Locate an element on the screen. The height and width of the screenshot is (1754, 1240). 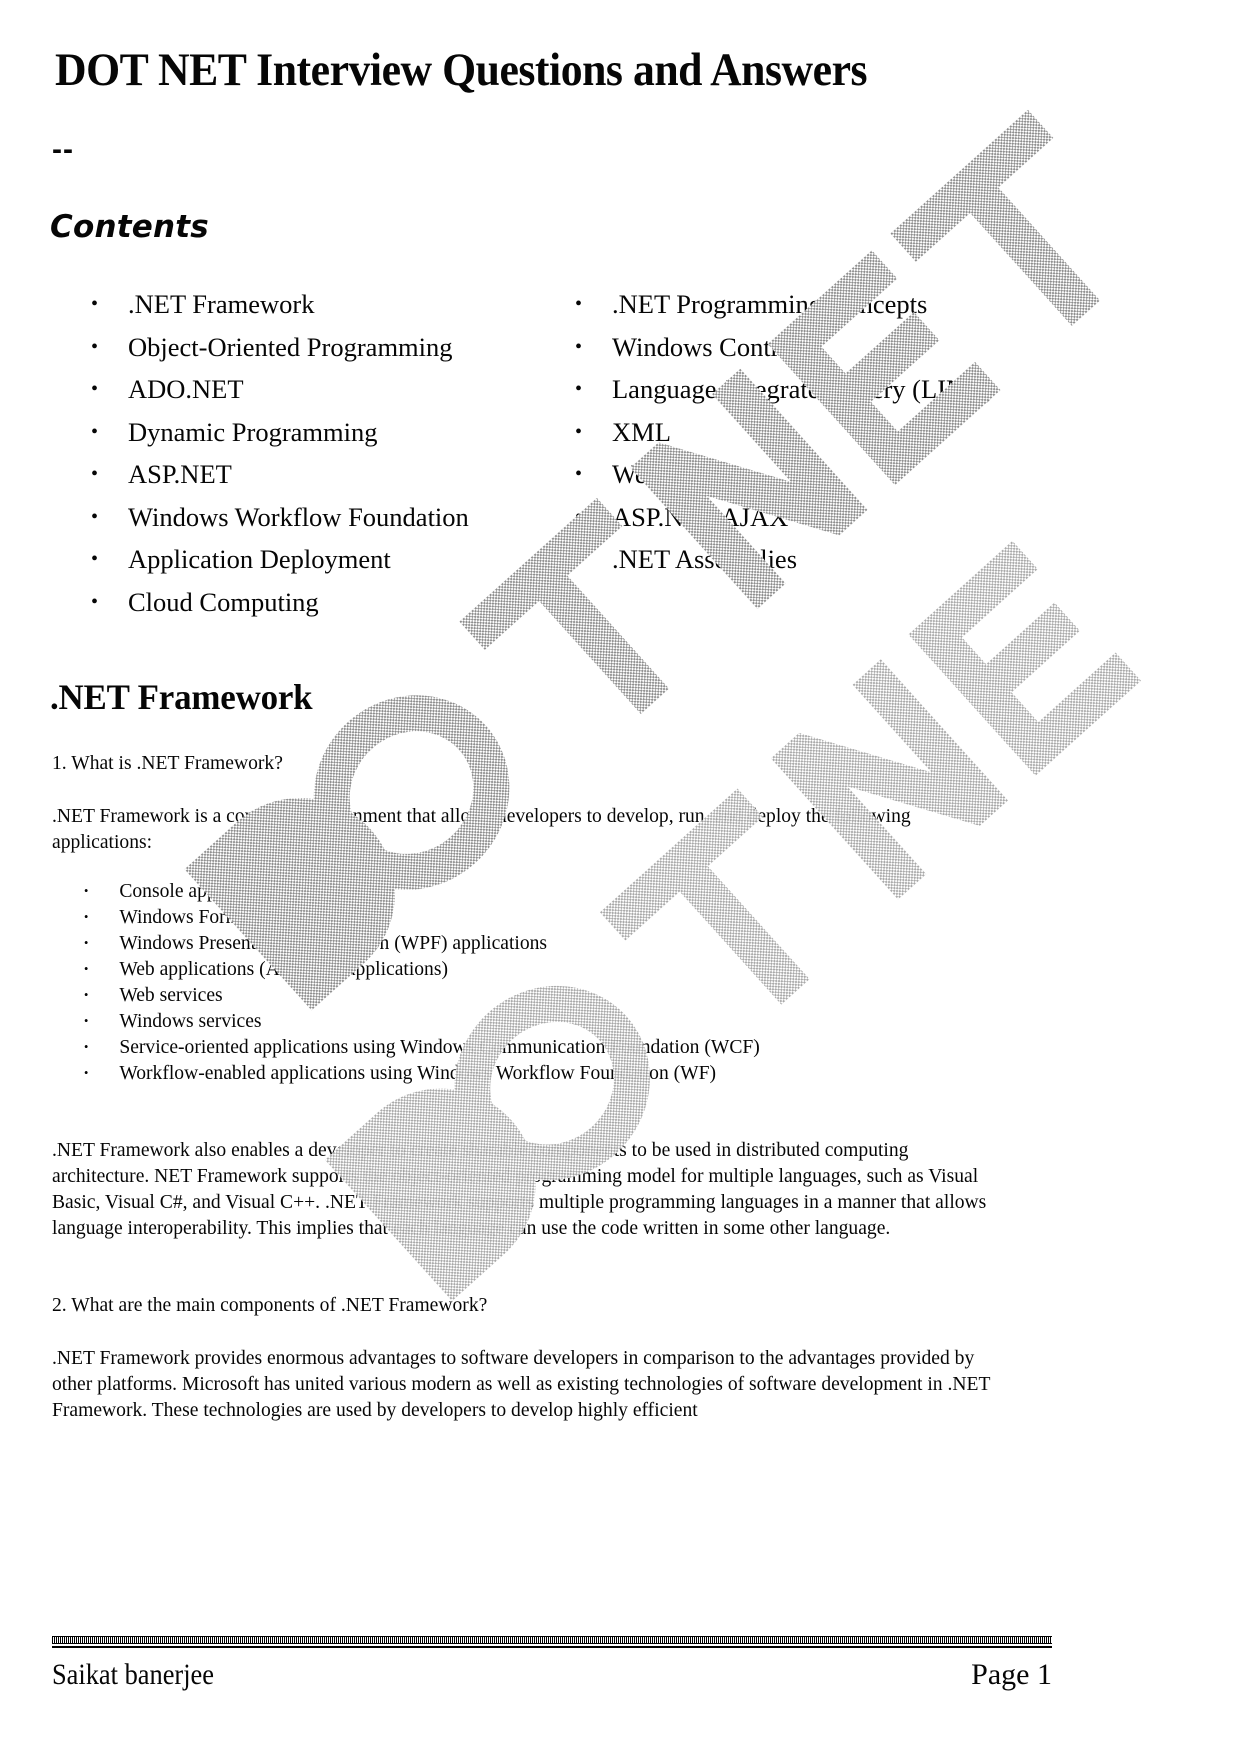
toc-item-label: ADO.NET is located at coordinates (186, 389).